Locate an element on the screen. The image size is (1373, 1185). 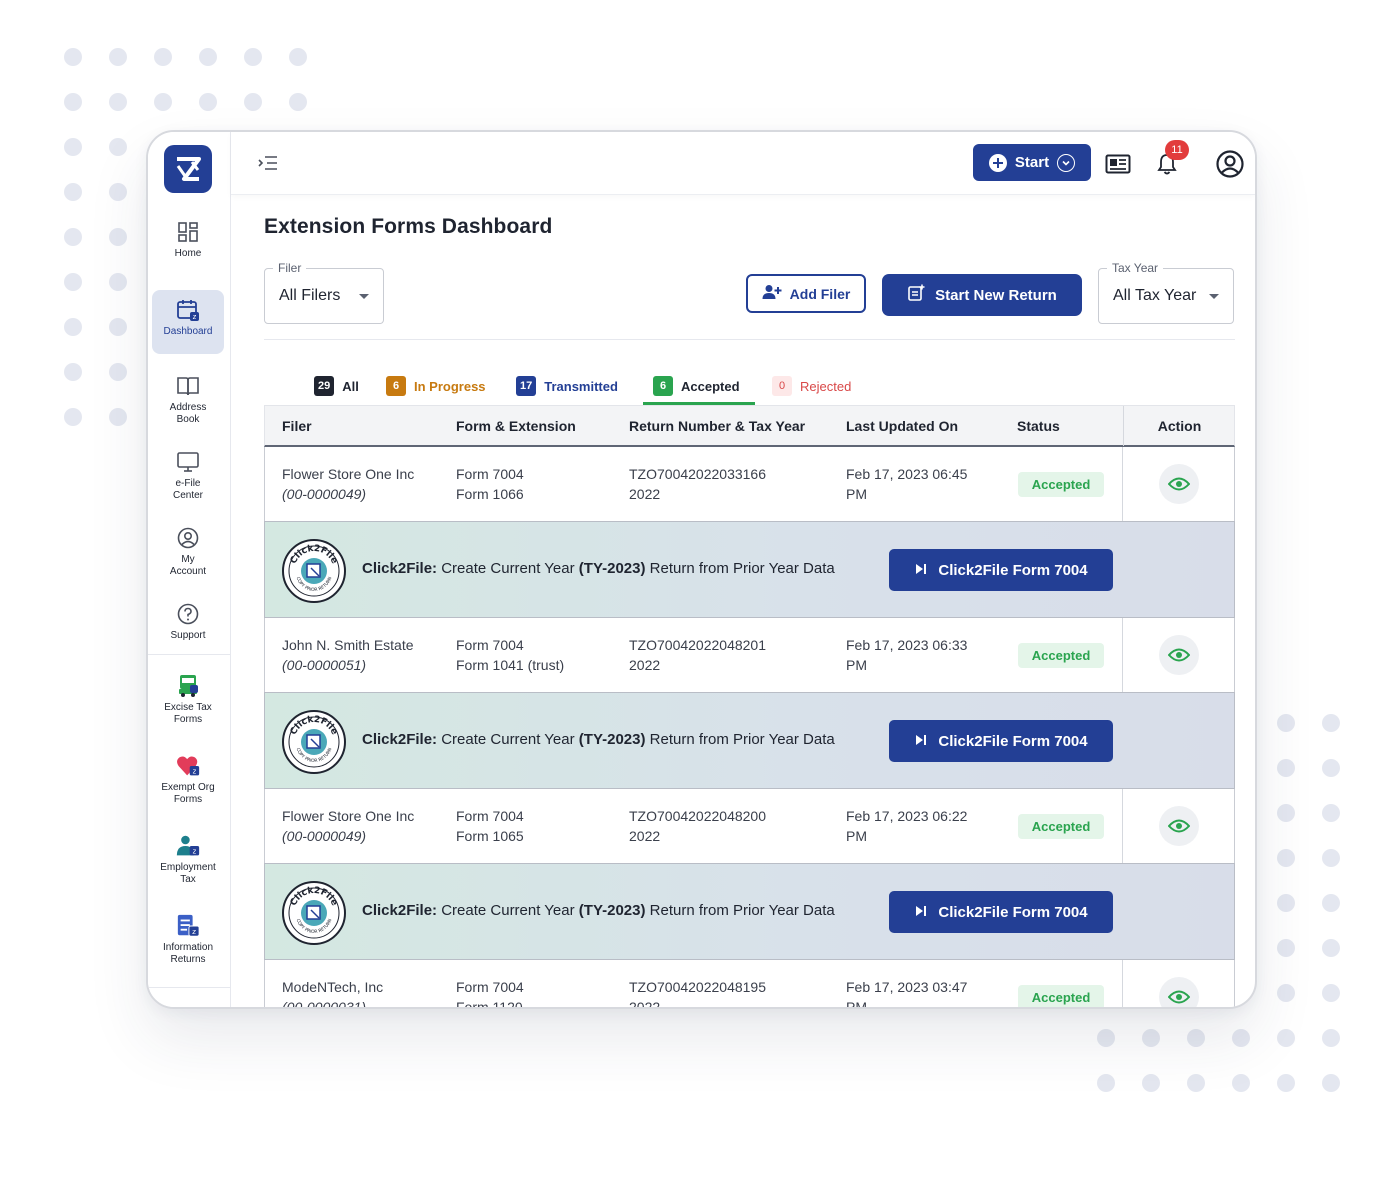
start-button: Start is located at coordinates (1032, 162).